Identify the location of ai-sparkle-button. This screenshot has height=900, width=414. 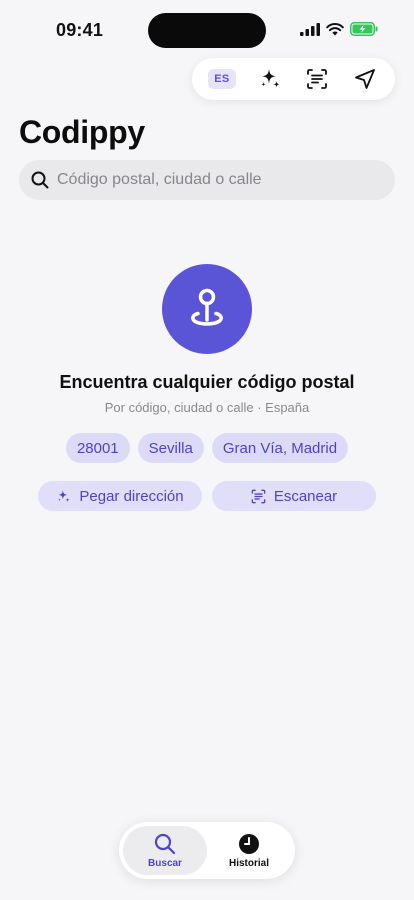
(270, 79).